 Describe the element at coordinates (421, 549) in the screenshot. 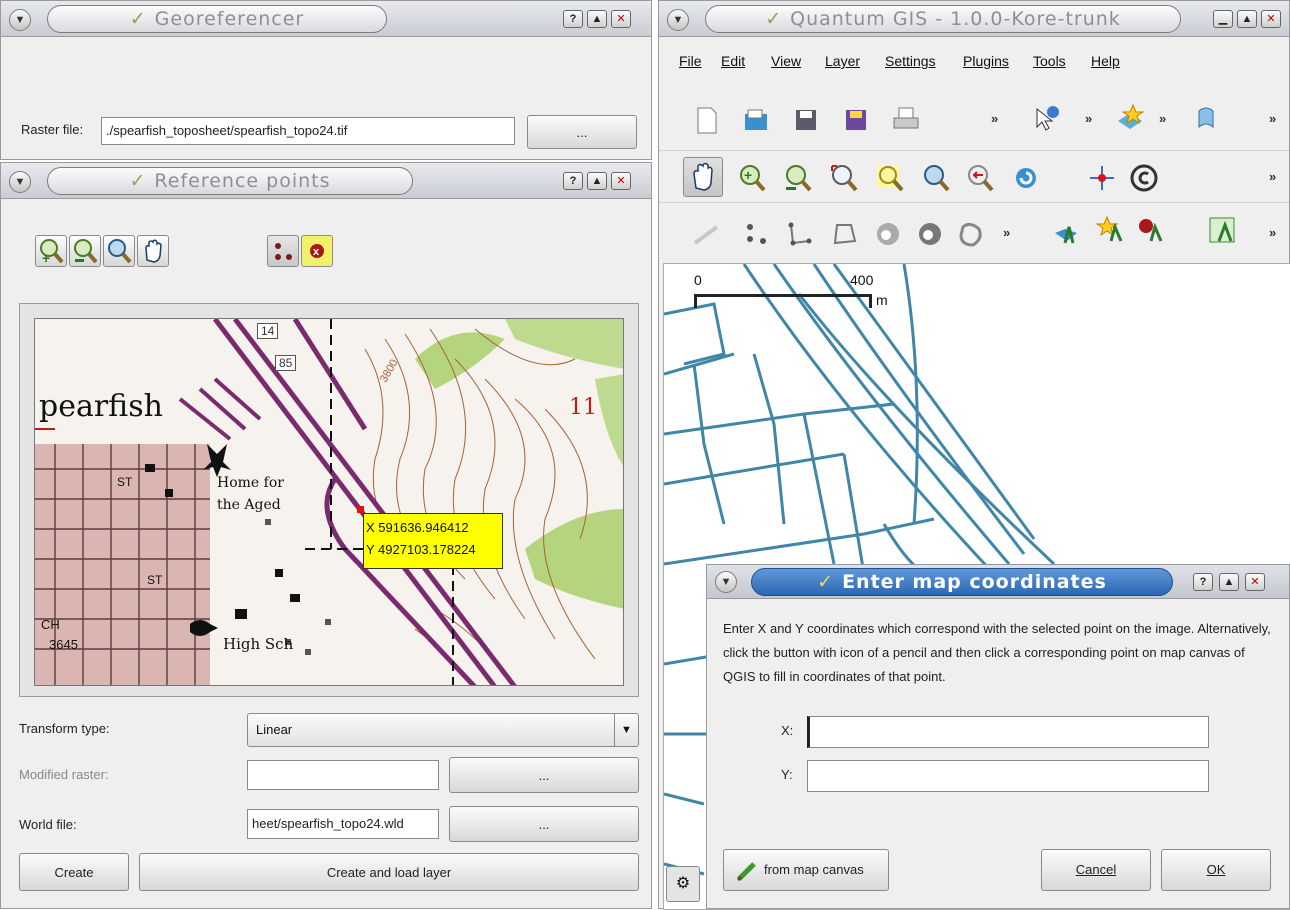

I see `tooltip-y: Y 4927103.178224` at that location.